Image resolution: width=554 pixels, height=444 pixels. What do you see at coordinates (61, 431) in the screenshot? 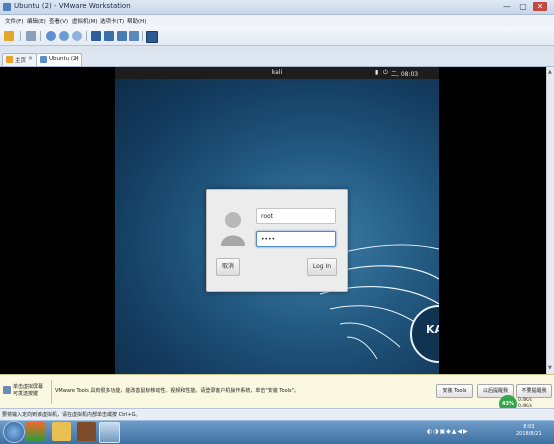
I see `explorer-icon` at bounding box center [61, 431].